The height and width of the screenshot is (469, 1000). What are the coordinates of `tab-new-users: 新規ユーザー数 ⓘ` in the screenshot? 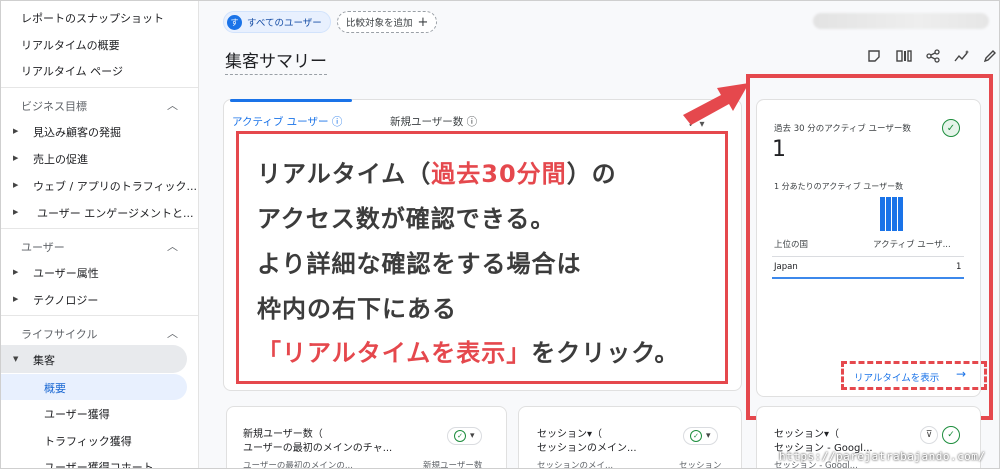 It's located at (433, 121).